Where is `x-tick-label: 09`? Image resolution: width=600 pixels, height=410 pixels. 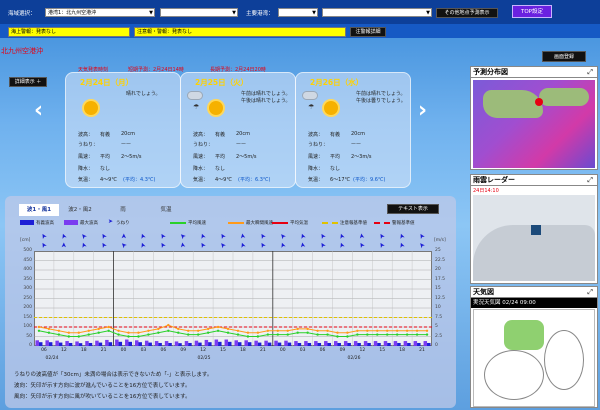
x-tick-label: 09 is located at coordinates (183, 350).